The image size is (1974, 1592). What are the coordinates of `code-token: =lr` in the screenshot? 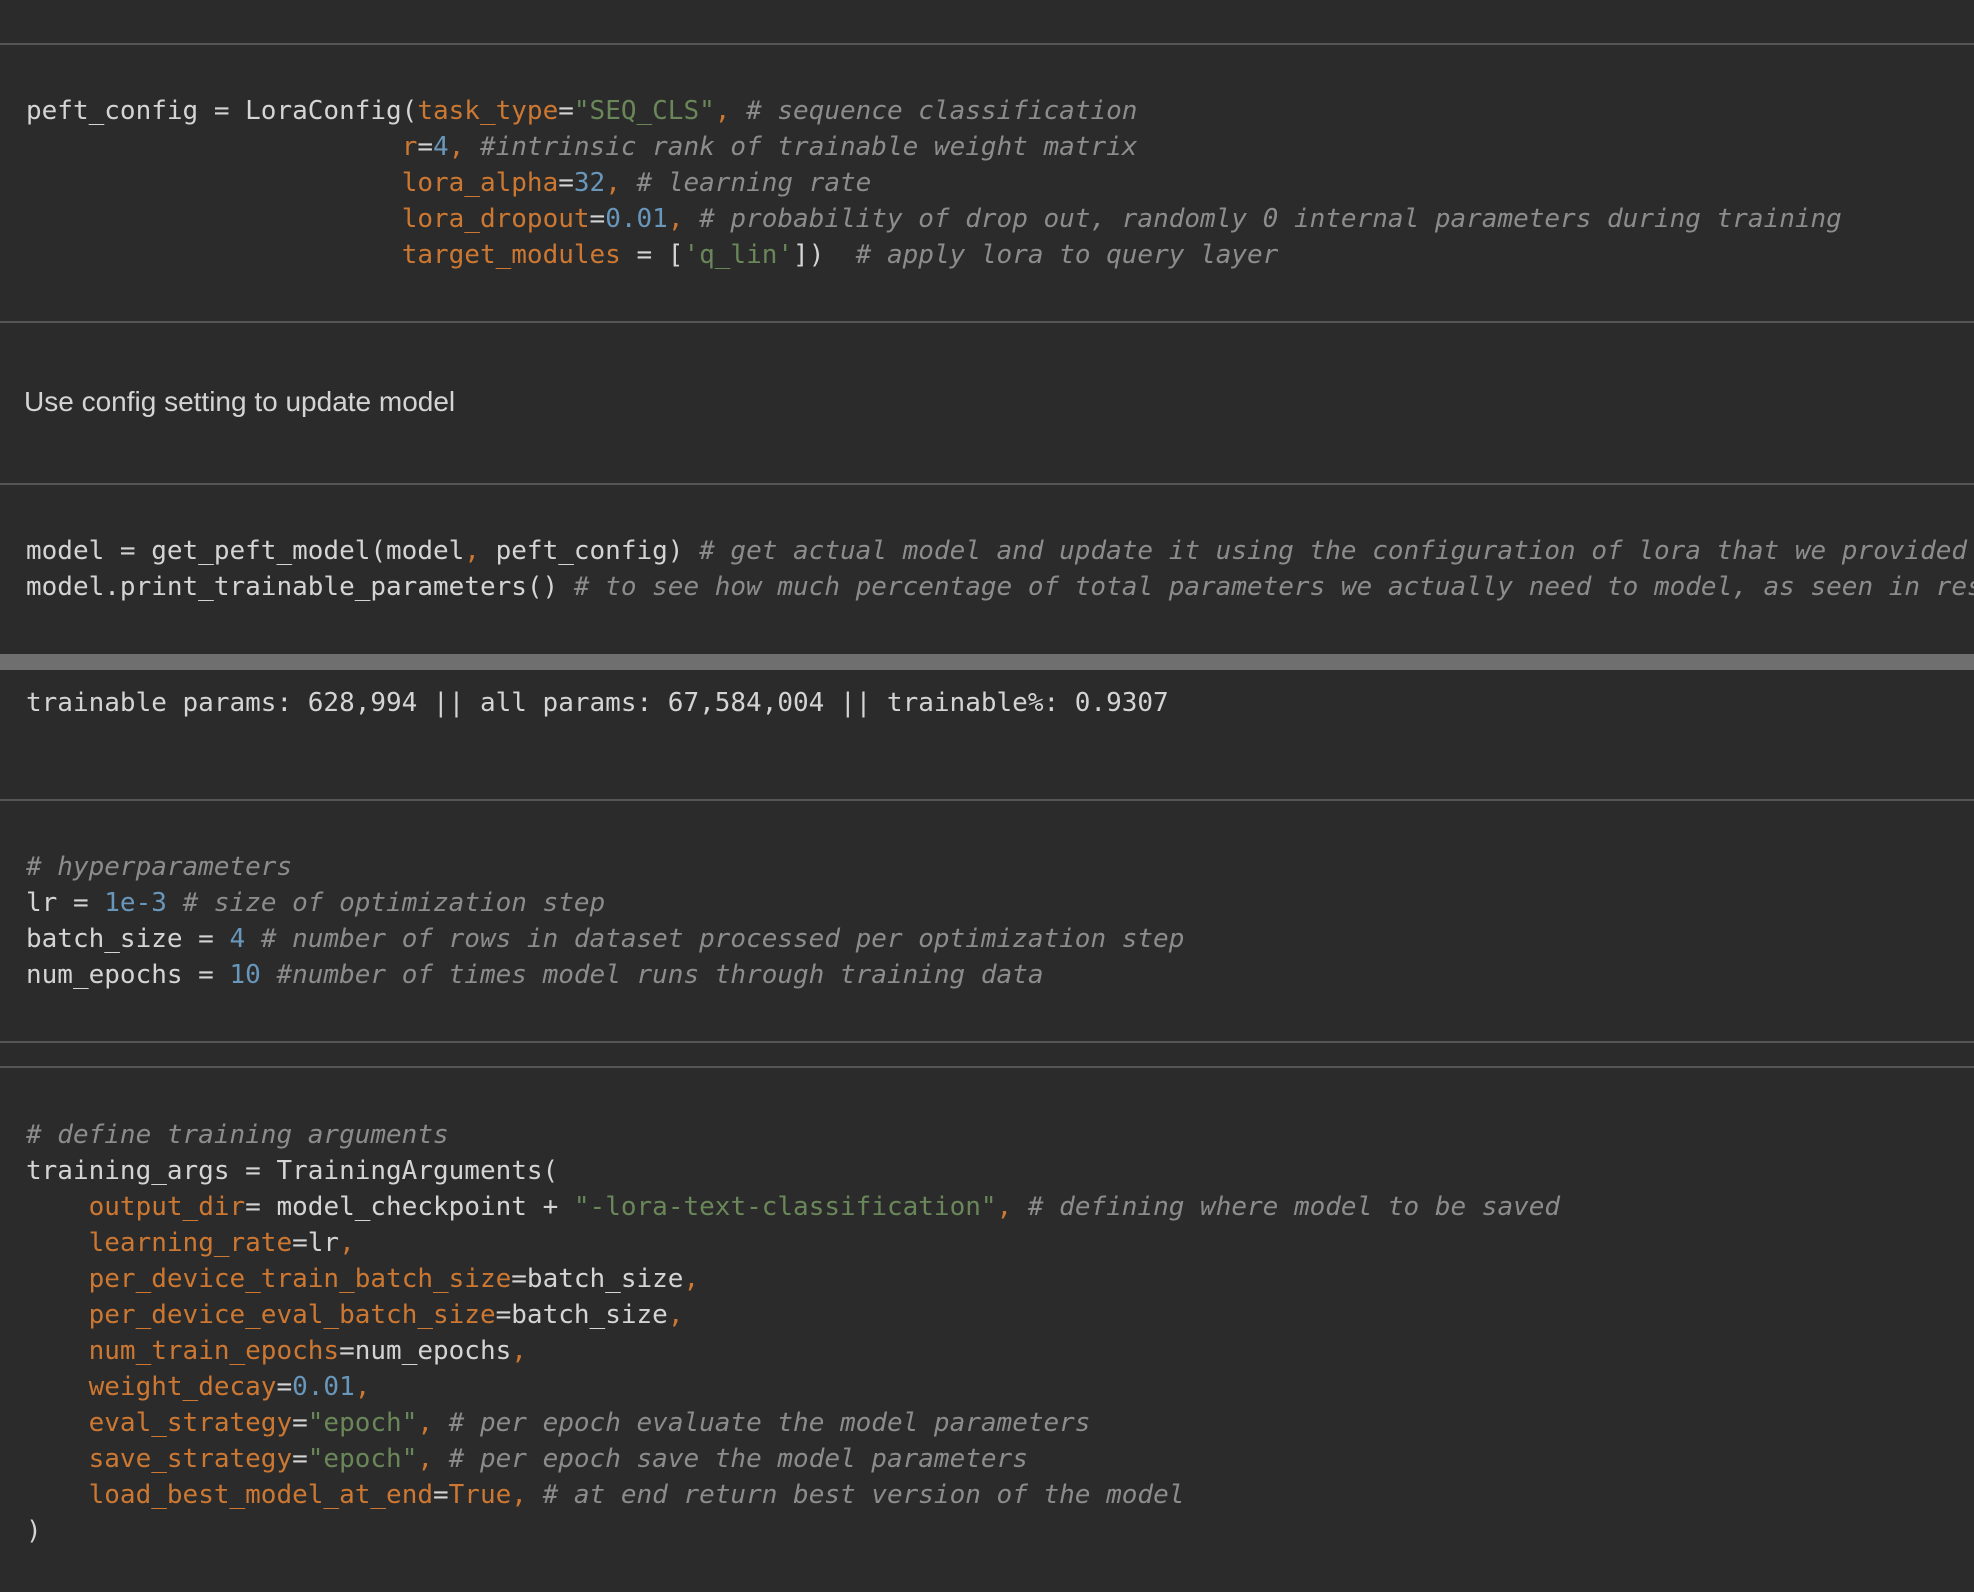 It's located at (316, 1243).